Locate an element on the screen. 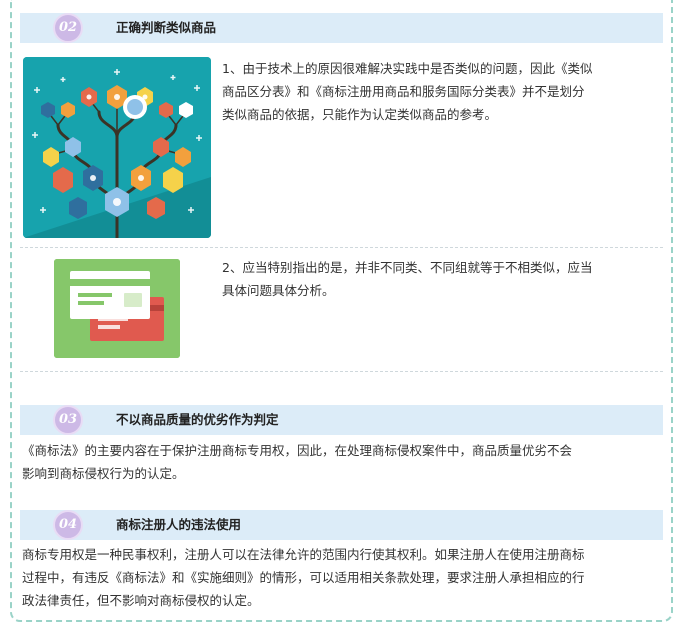 This screenshot has width=675, height=625. section-title: 商标注册人的违法使用 is located at coordinates (179, 524).